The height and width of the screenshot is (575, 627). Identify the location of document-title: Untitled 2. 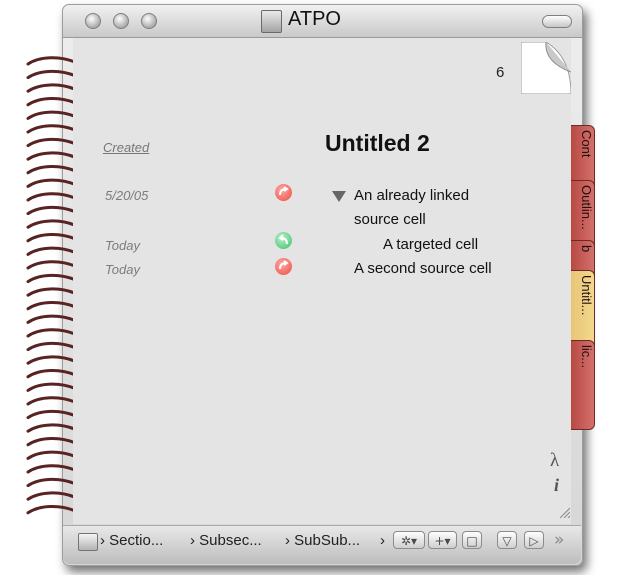
(377, 143).